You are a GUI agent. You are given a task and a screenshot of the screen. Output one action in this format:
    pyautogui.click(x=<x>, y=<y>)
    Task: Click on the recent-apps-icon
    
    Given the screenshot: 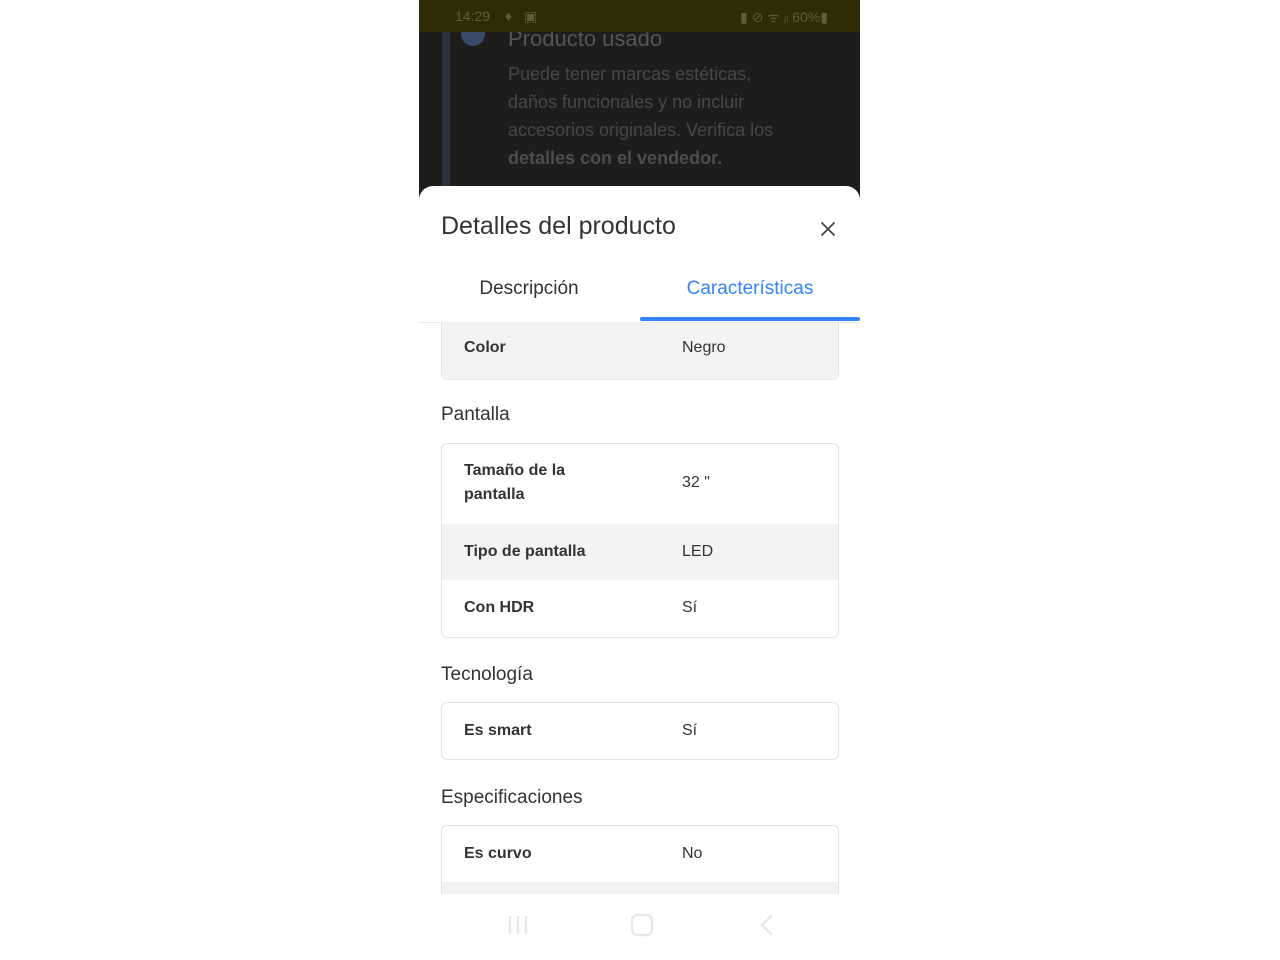 What is the action you would take?
    pyautogui.click(x=518, y=925)
    